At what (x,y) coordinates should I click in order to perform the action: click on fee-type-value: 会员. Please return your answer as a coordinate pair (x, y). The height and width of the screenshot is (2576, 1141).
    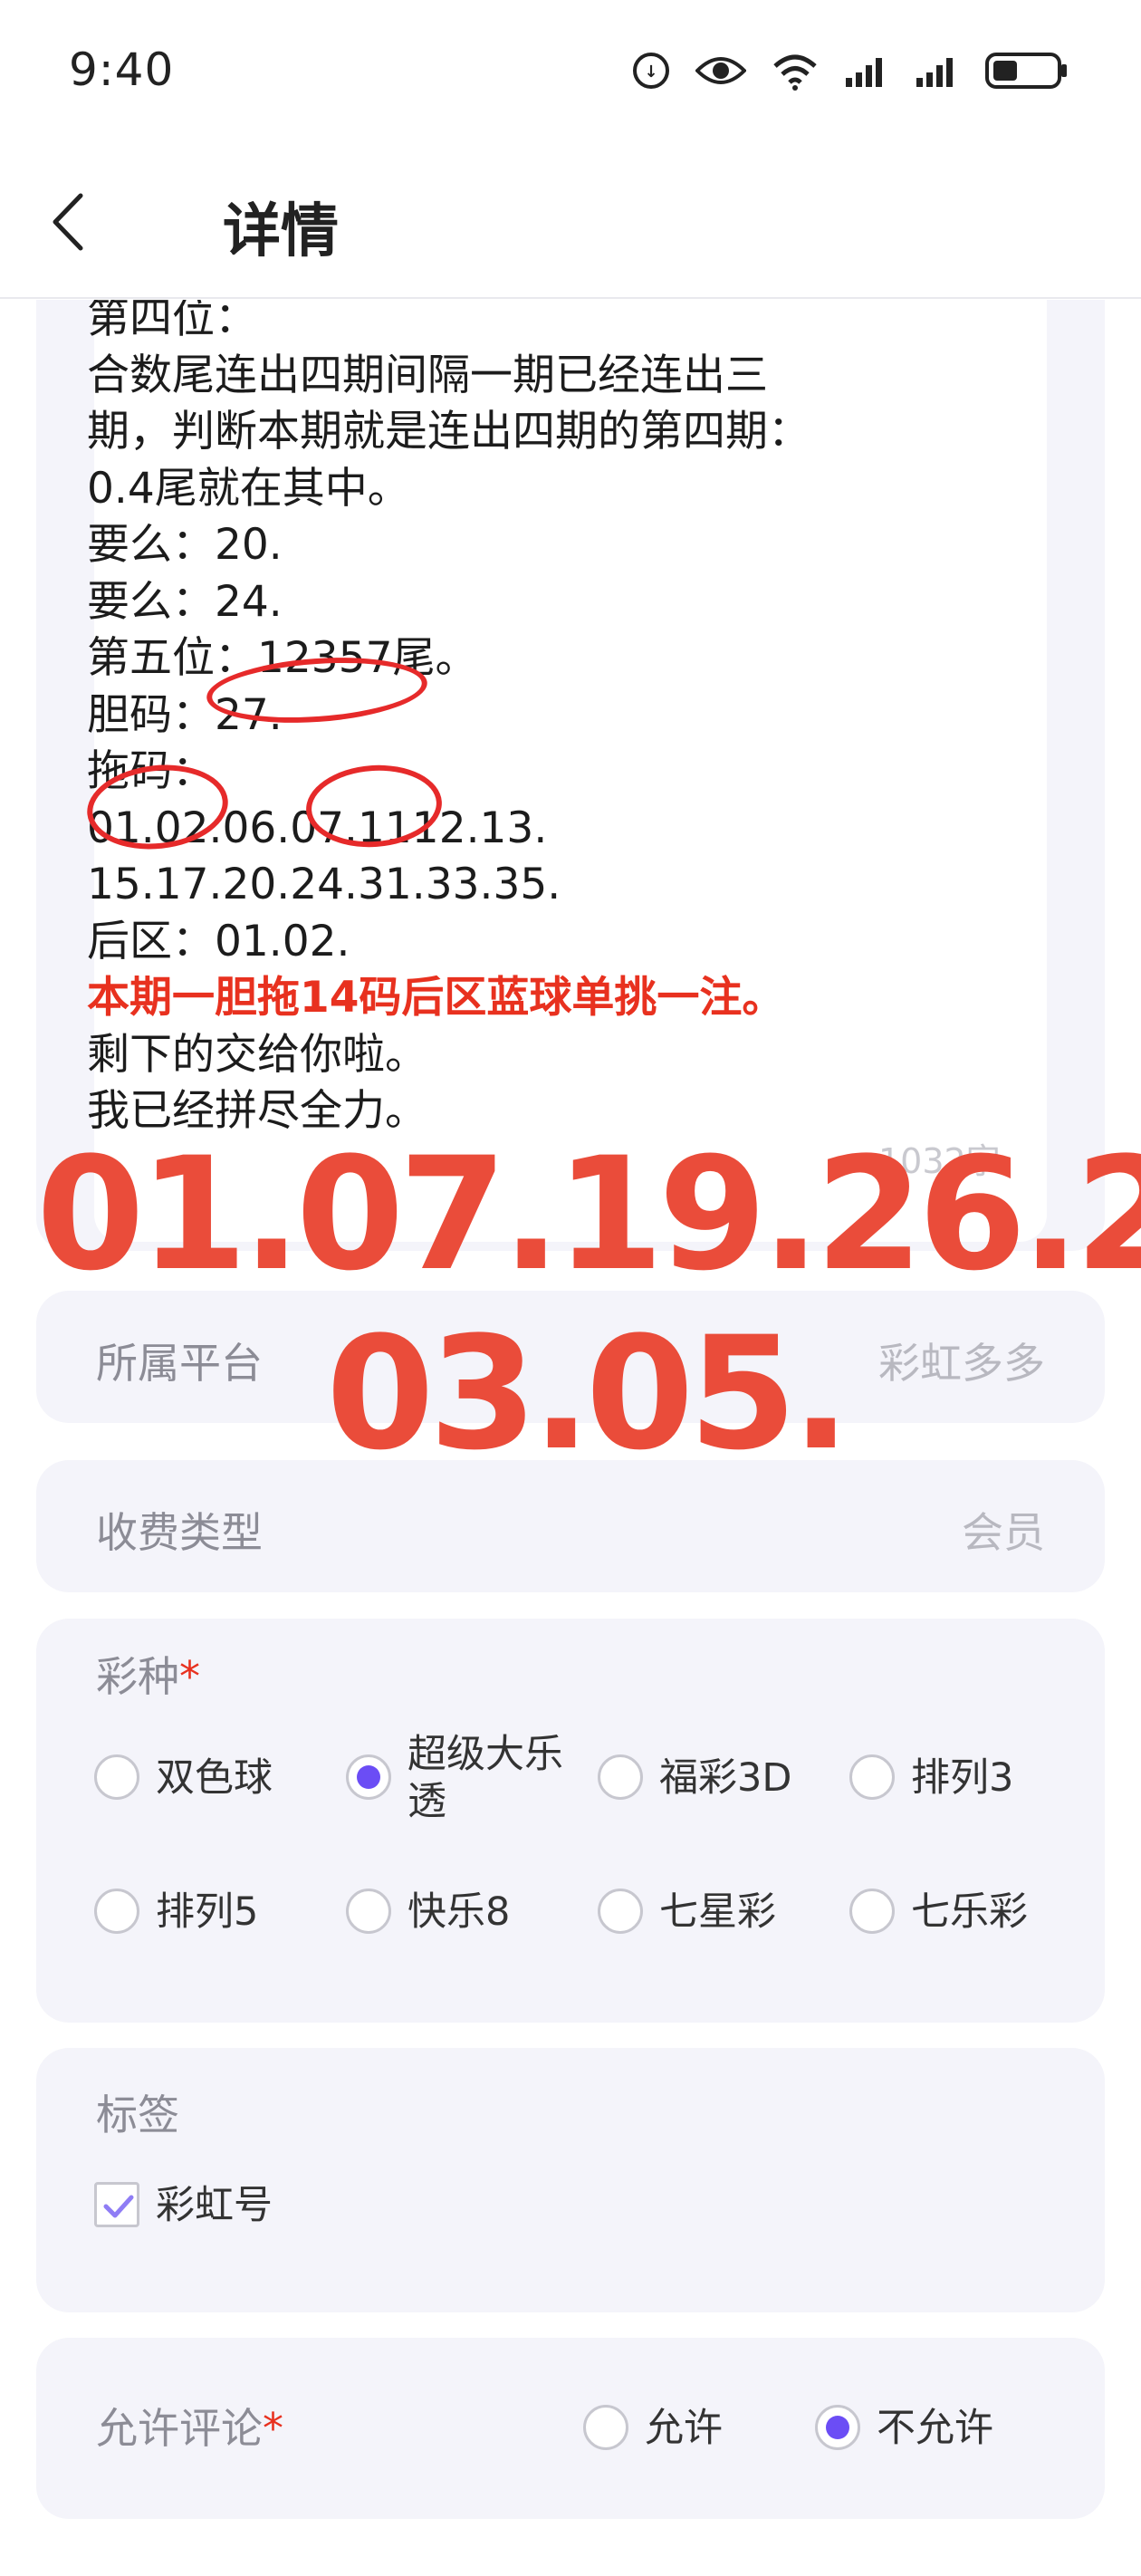
    Looking at the image, I should click on (1003, 1532).